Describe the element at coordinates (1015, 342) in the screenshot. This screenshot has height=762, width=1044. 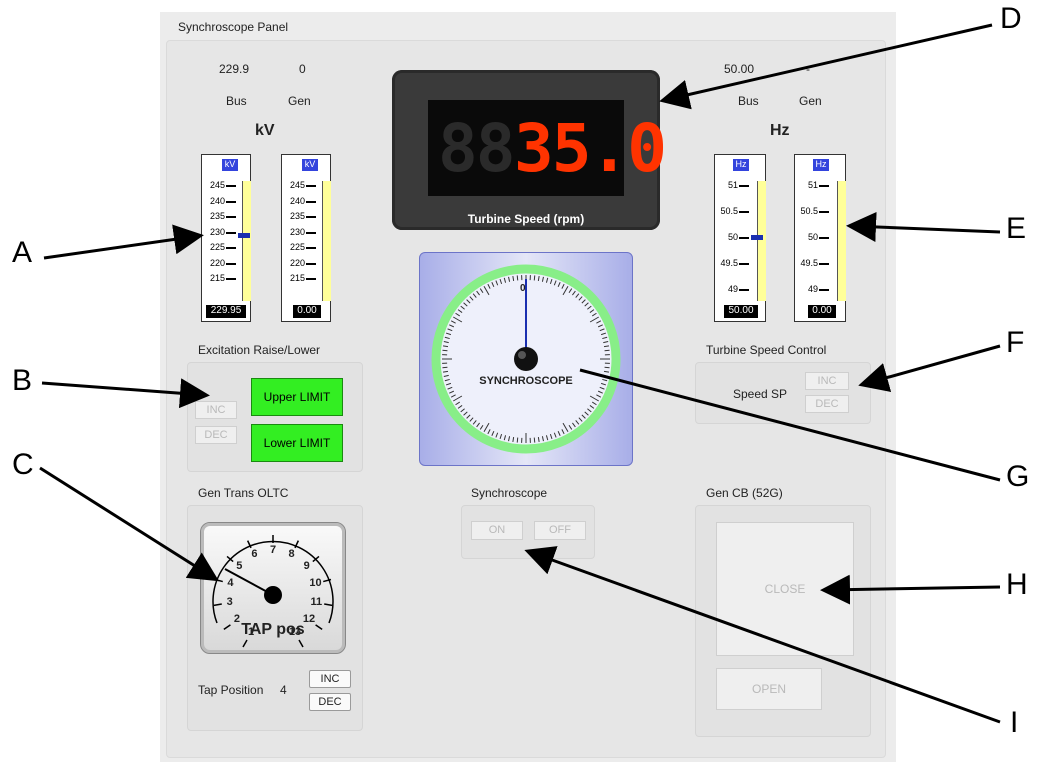
I see `callout-f: F` at that location.